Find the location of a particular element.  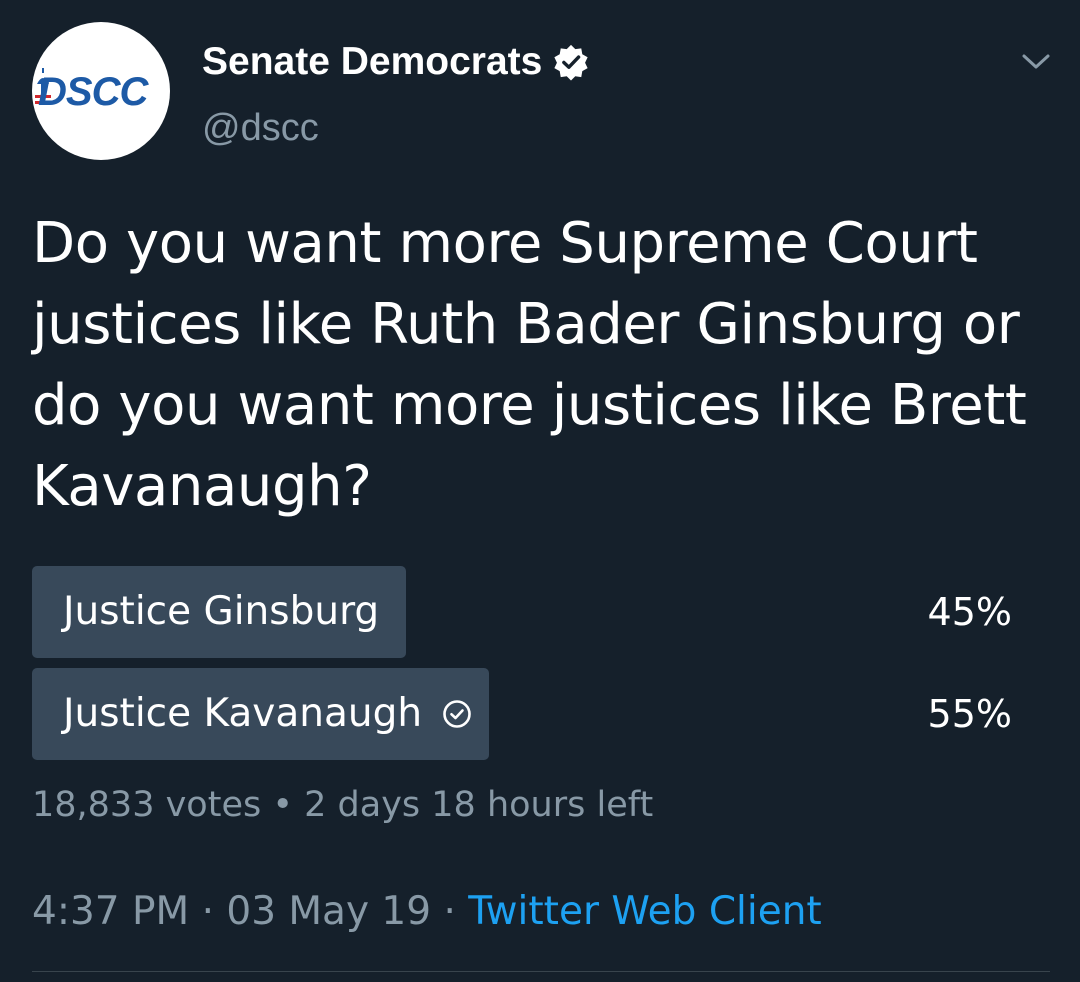

display-name-text: Senate Democrats is located at coordinates (372, 61).